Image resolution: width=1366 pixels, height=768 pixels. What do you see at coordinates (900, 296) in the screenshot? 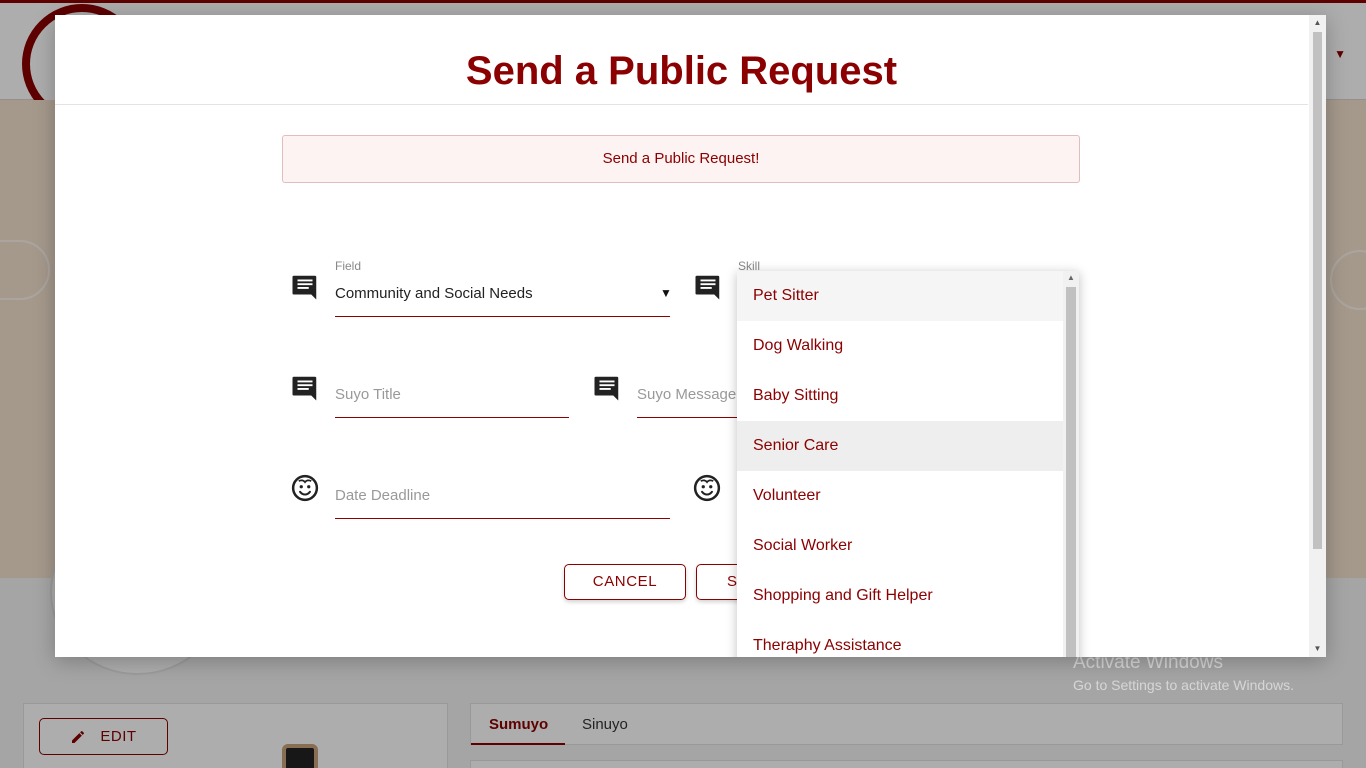
I see `skill-option: Pet Sitter` at bounding box center [900, 296].